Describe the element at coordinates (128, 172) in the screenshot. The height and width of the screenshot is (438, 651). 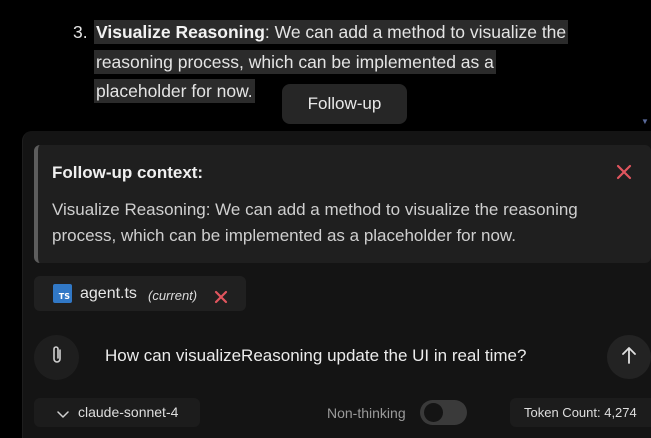
I see `follow-up-context-title: Follow-up context:` at that location.